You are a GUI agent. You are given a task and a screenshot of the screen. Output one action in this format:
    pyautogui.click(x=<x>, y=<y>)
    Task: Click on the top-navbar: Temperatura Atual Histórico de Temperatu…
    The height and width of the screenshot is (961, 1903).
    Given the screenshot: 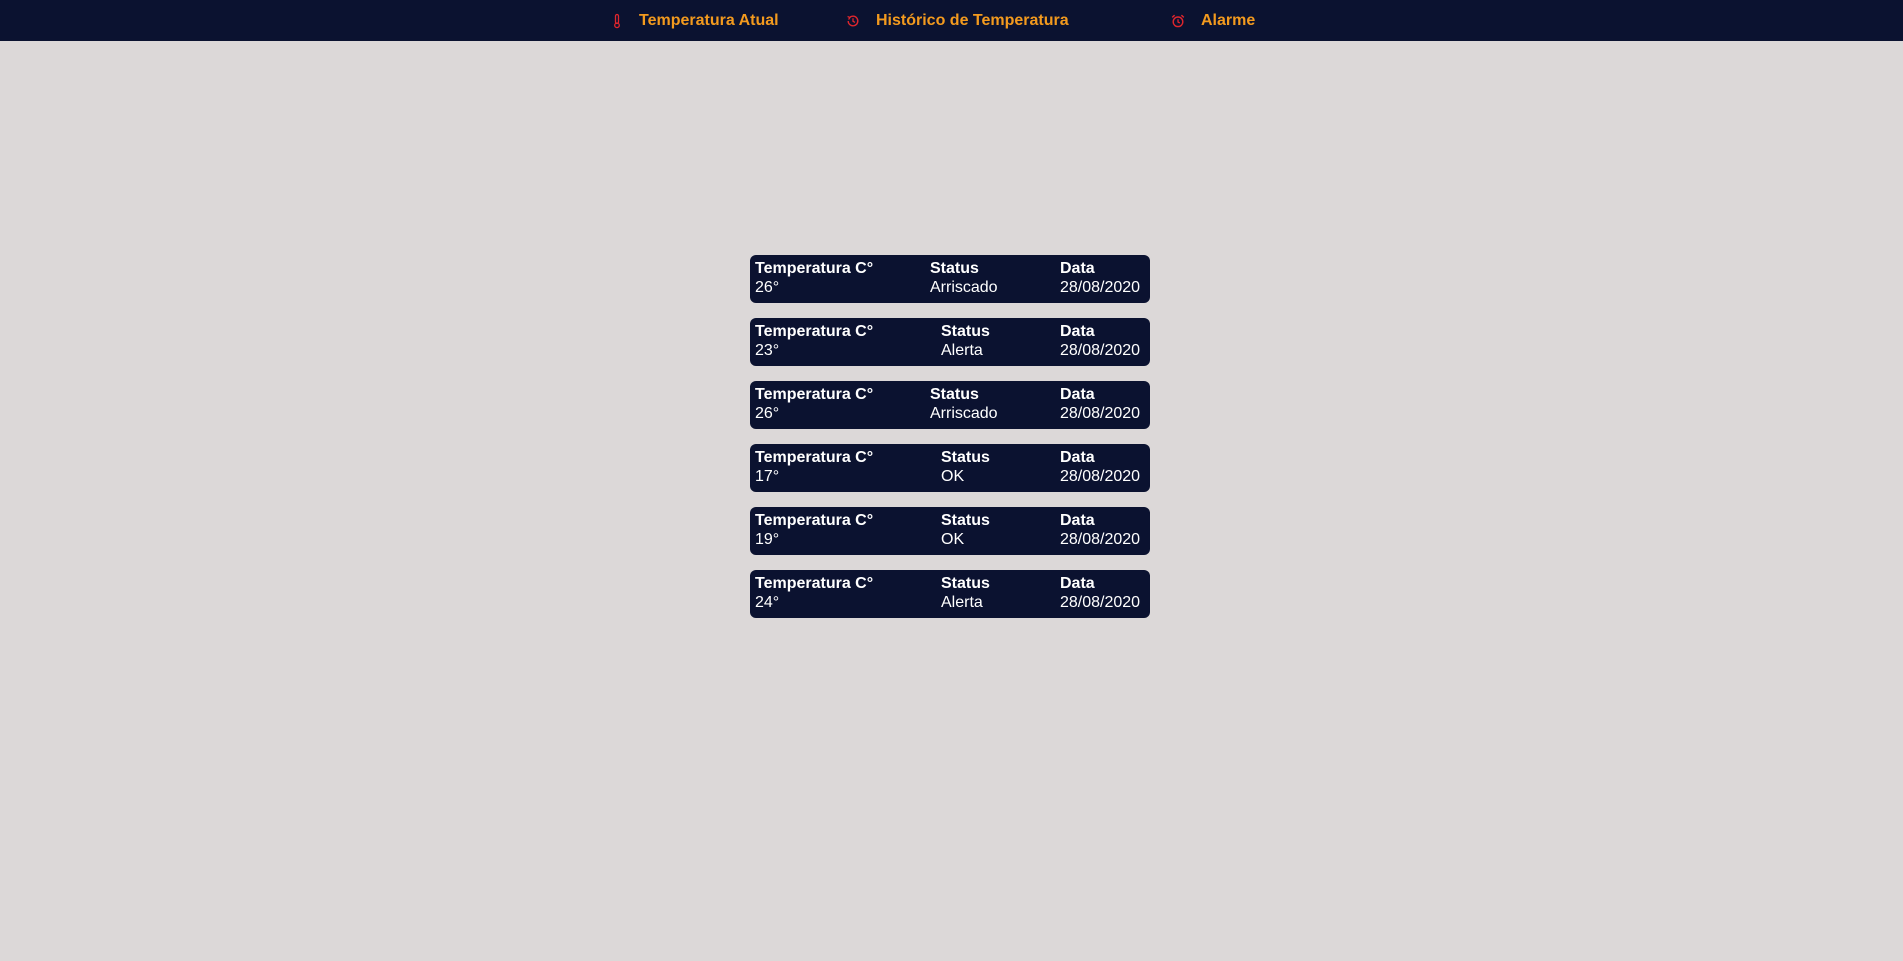 What is the action you would take?
    pyautogui.click(x=951, y=20)
    